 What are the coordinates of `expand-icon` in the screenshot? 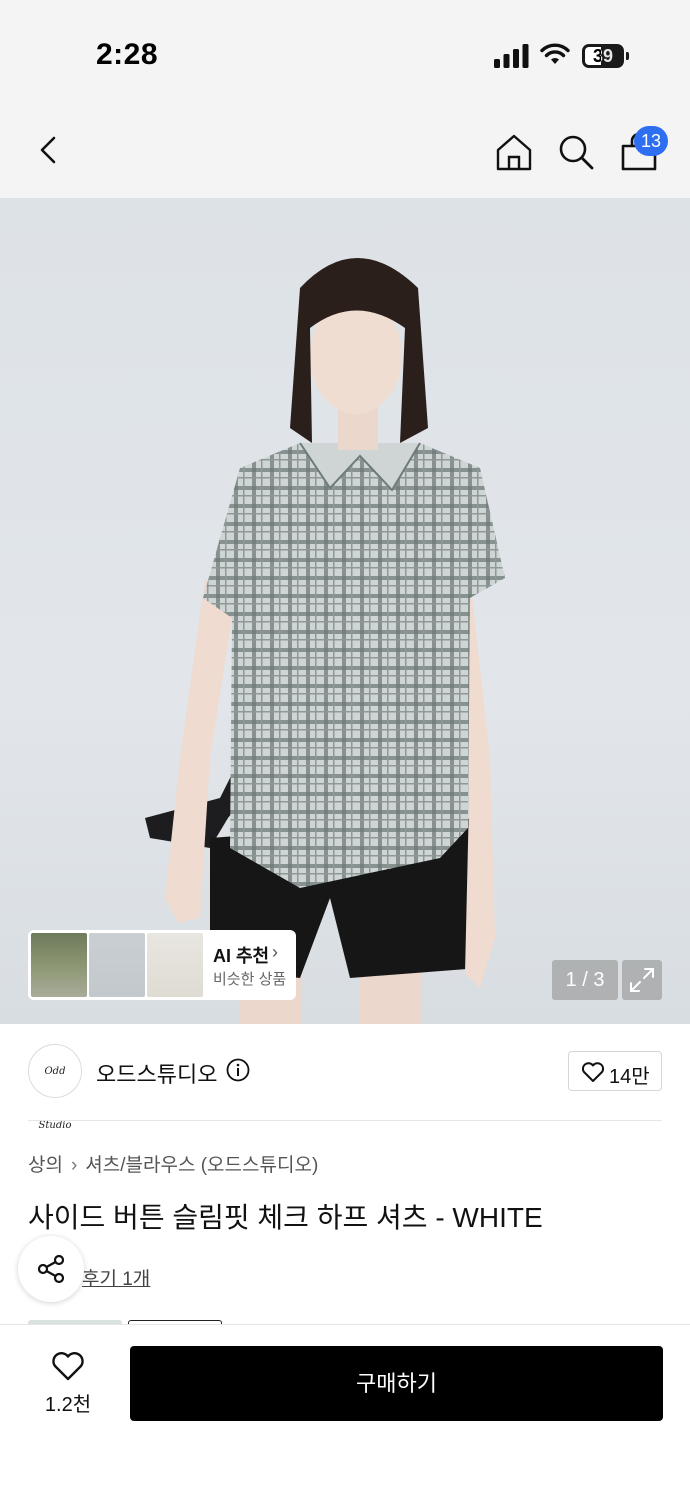 It's located at (642, 980).